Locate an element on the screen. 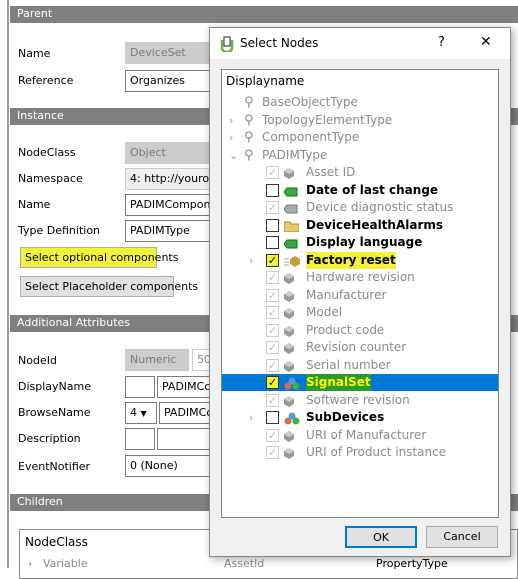 The height and width of the screenshot is (579, 518). reference-select: Organizes is located at coordinates (170, 81).